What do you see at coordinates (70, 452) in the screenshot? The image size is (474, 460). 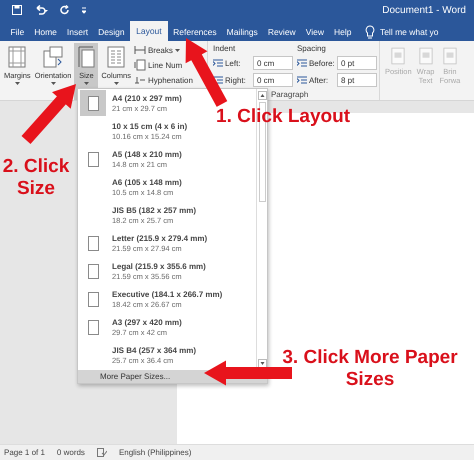 I see `word-count: 0 words` at bounding box center [70, 452].